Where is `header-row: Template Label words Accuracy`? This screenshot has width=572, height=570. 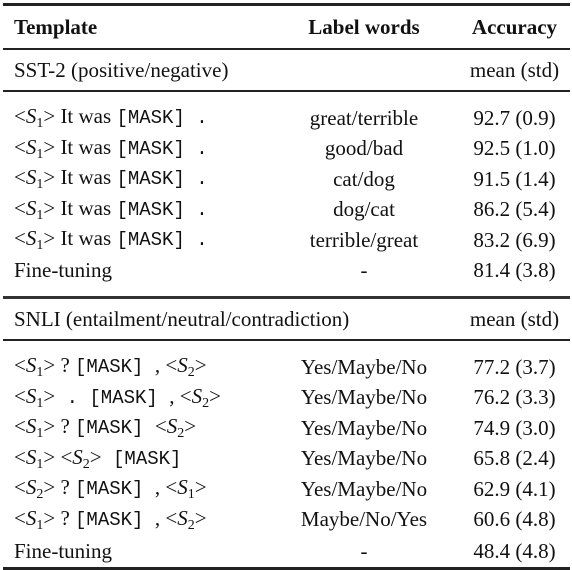 header-row: Template Label words Accuracy is located at coordinates (286, 27).